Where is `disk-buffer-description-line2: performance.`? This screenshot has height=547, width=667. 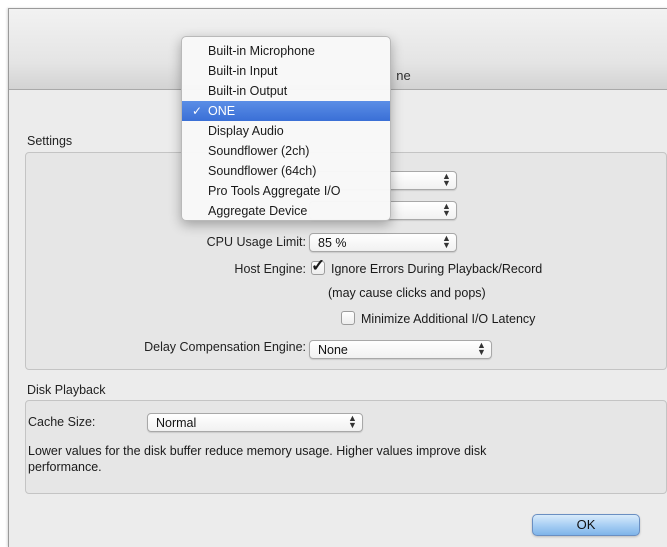
disk-buffer-description-line2: performance. is located at coordinates (65, 467).